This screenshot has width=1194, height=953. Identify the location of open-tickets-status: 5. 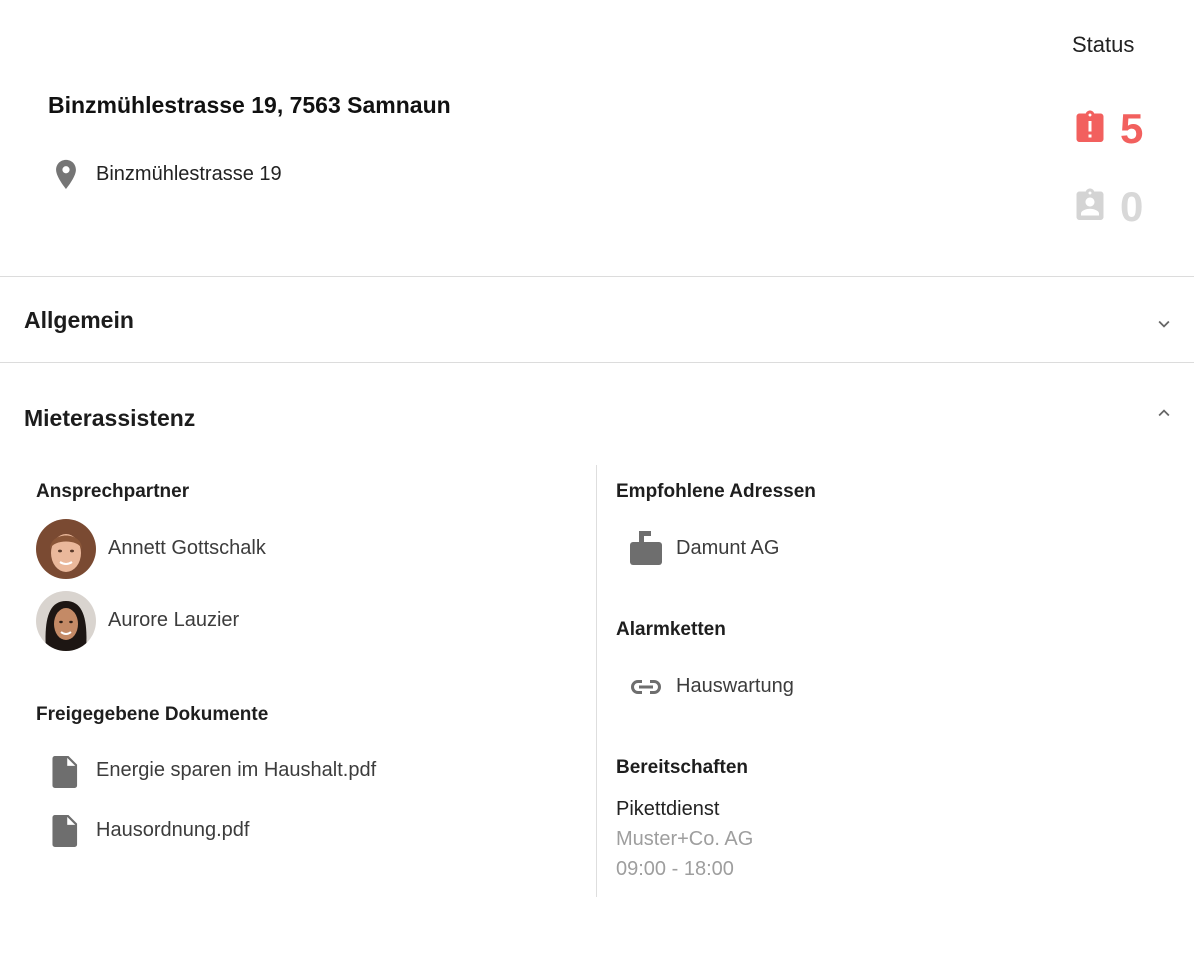
(1107, 129).